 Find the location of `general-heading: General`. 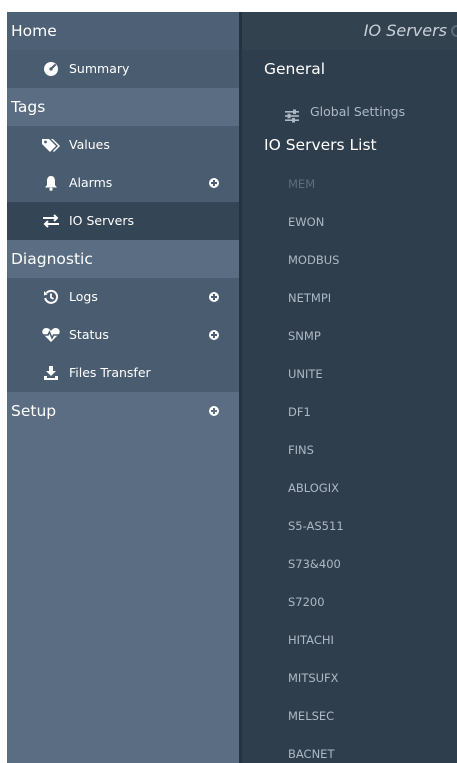

general-heading: General is located at coordinates (295, 69).